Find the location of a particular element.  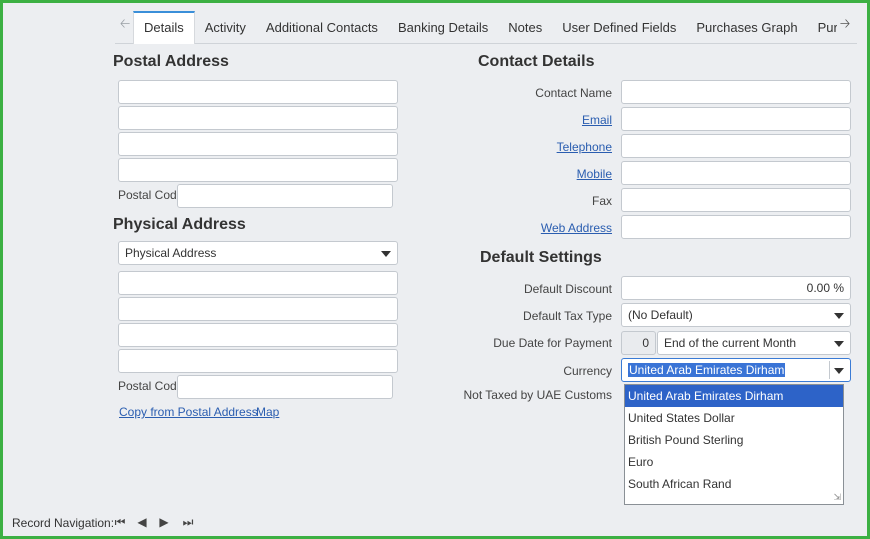

telephone-link: Telephone is located at coordinates (547, 147).